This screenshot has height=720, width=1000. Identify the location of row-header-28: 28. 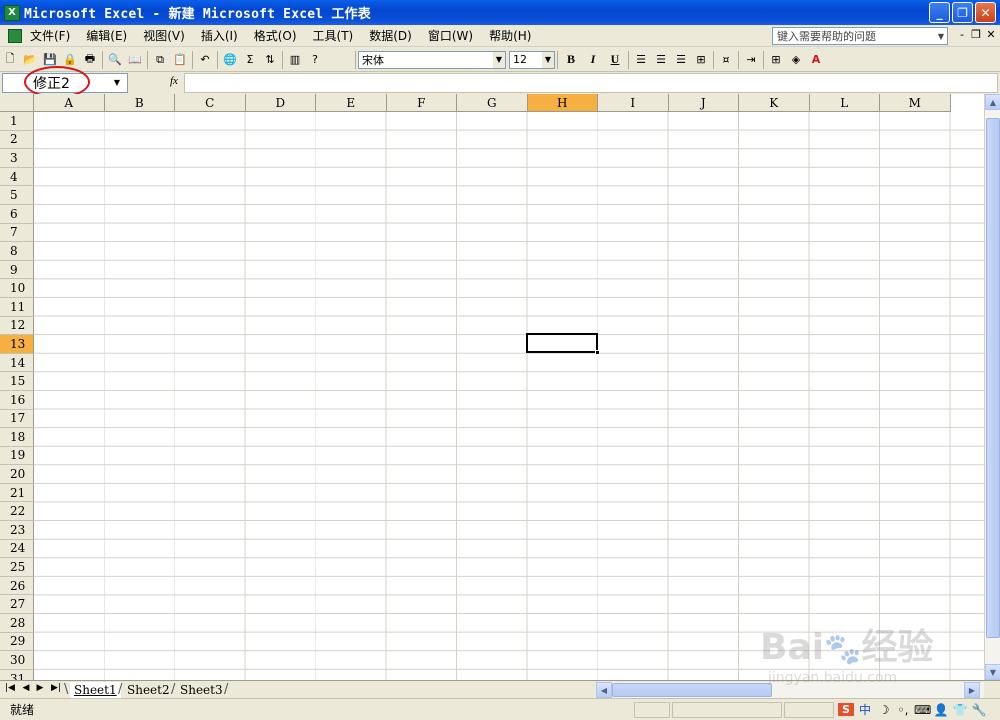
(17, 623).